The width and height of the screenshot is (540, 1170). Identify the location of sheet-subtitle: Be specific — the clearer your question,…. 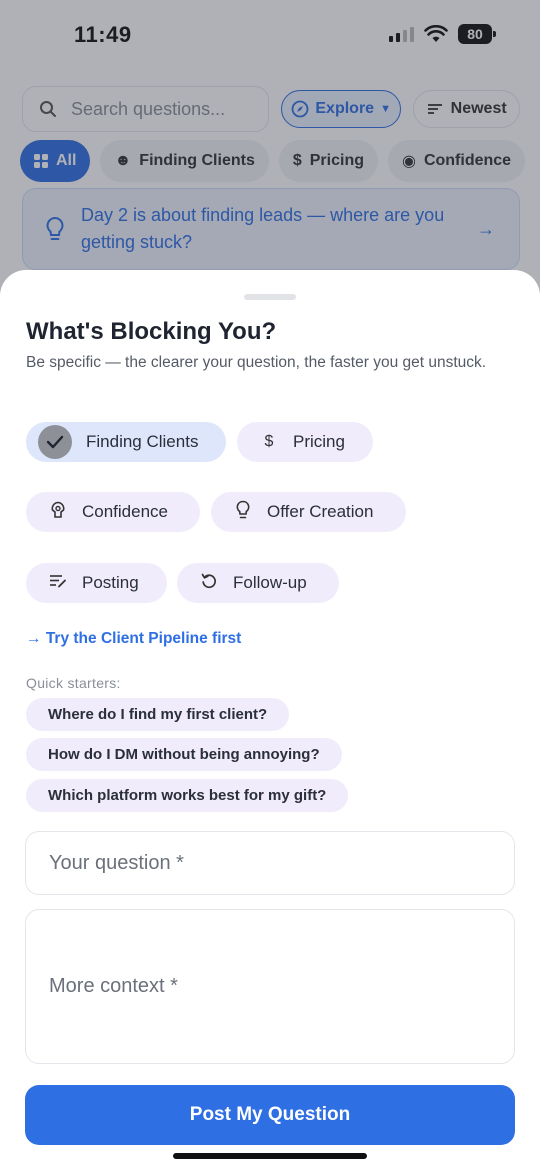
(256, 362).